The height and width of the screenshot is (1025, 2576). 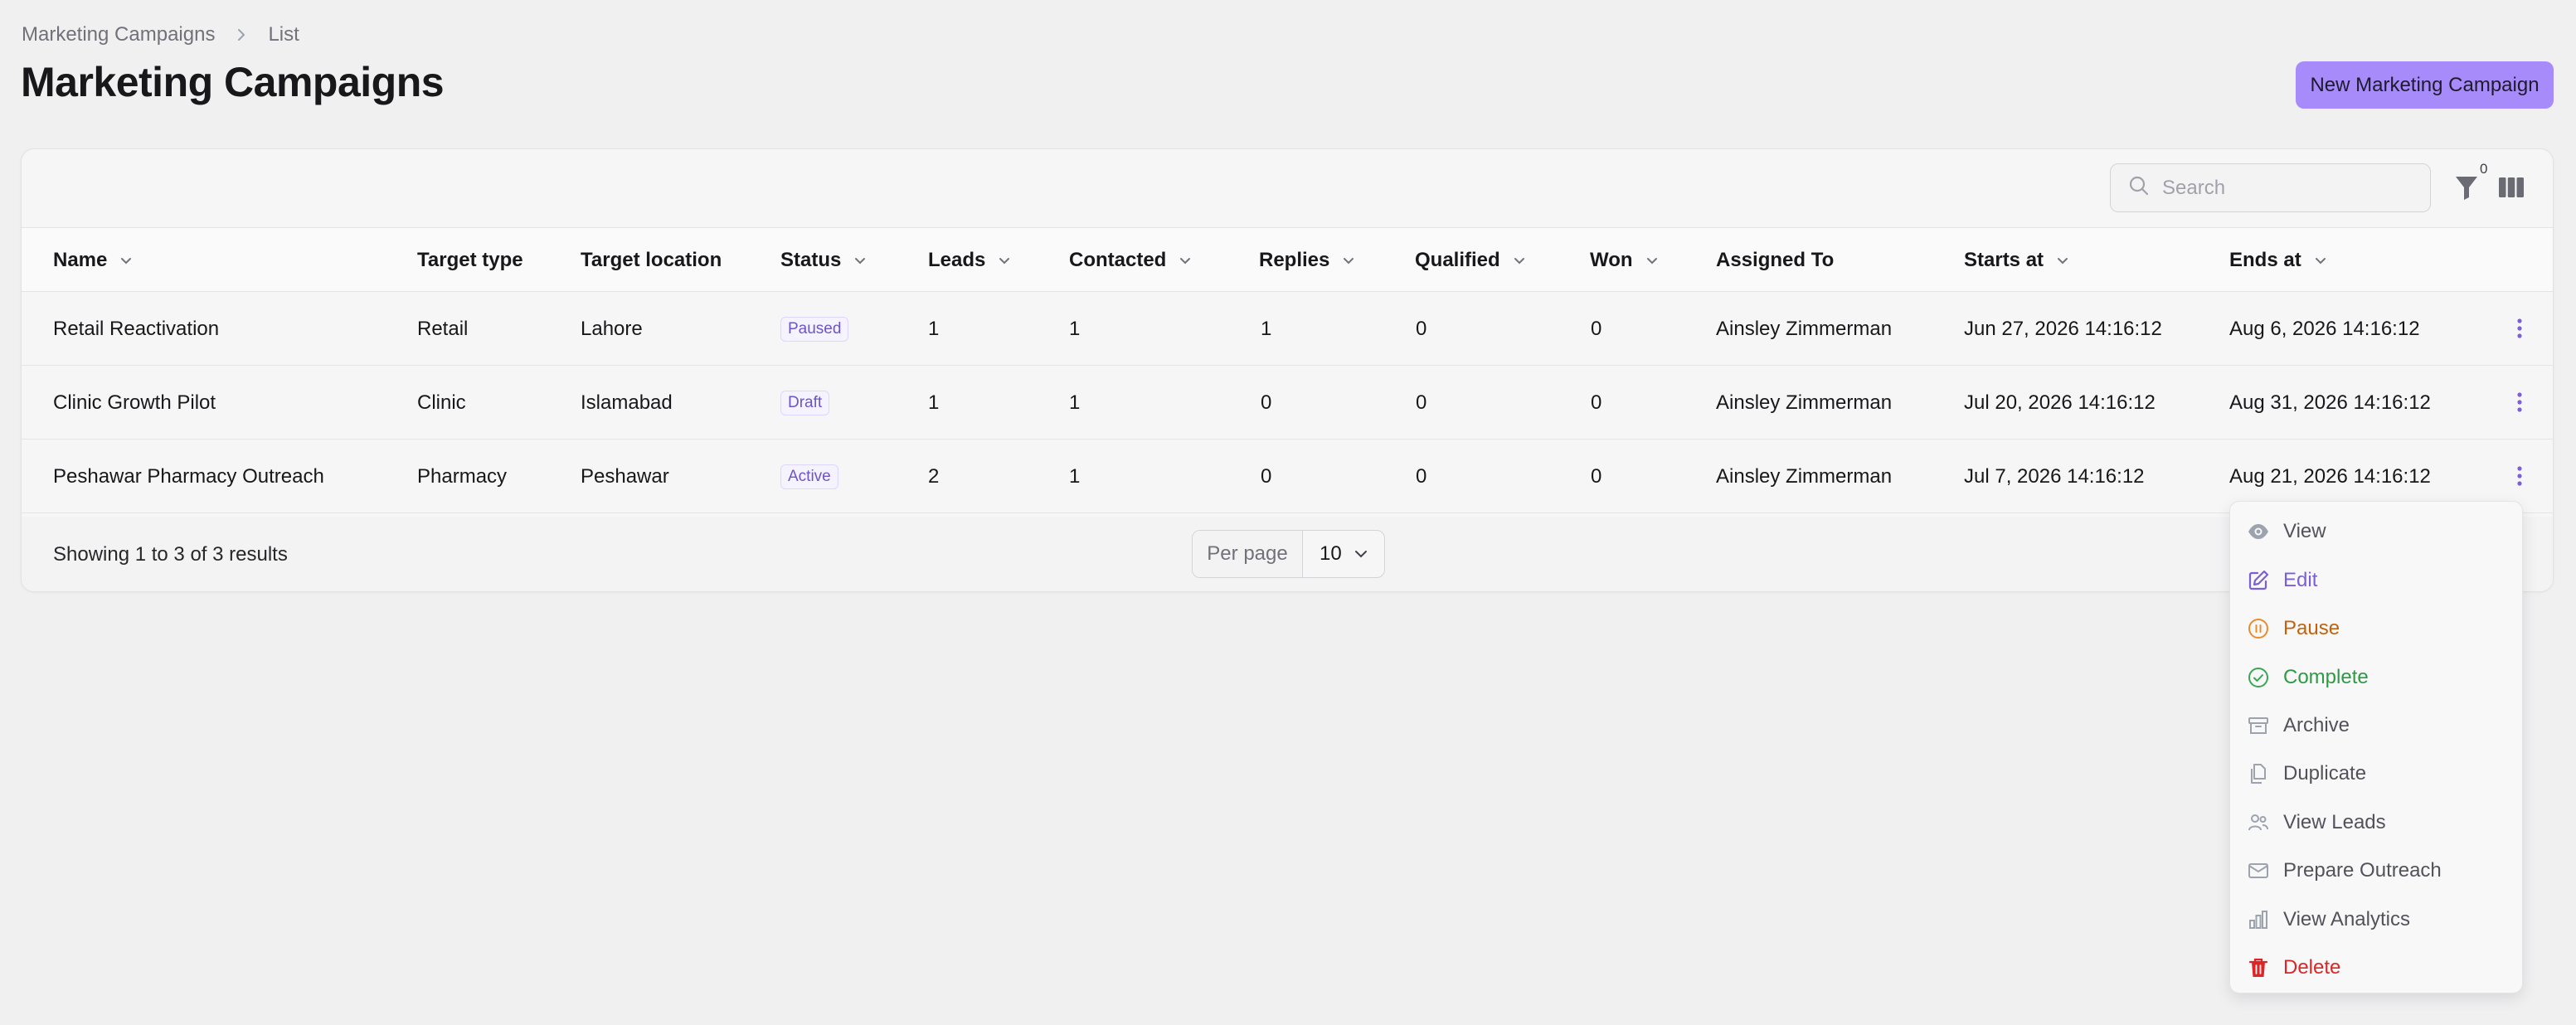 I want to click on menu-item-label: Complete, so click(x=2326, y=677).